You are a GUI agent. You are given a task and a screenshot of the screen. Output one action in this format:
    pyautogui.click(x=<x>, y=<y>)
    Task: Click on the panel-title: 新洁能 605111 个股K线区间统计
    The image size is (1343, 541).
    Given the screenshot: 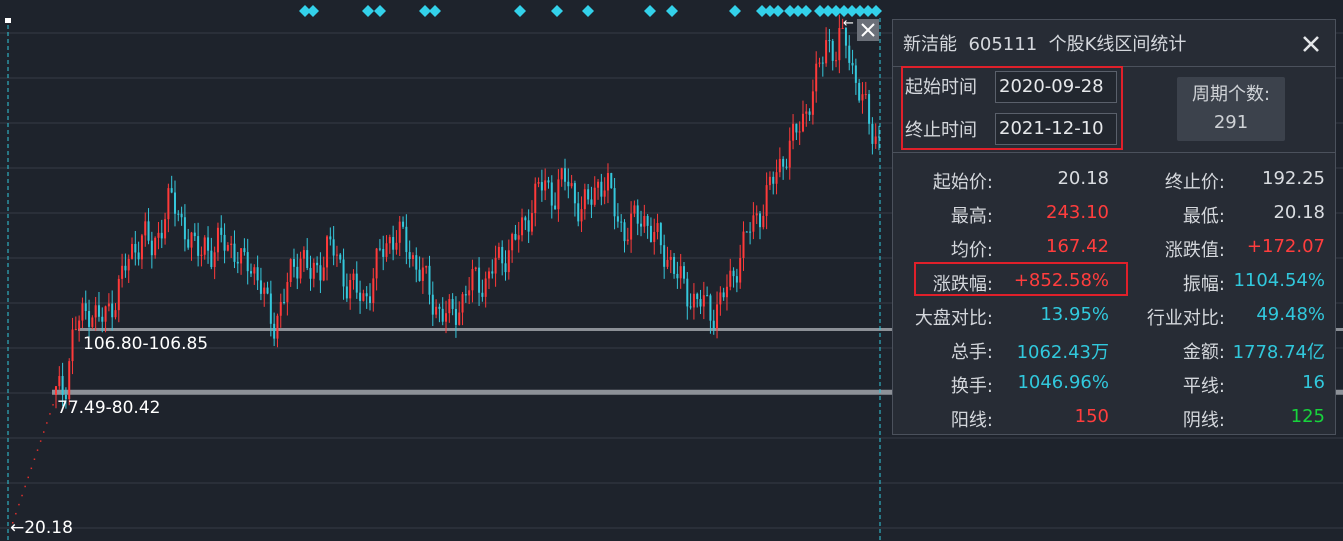 What is the action you would take?
    pyautogui.click(x=1045, y=44)
    